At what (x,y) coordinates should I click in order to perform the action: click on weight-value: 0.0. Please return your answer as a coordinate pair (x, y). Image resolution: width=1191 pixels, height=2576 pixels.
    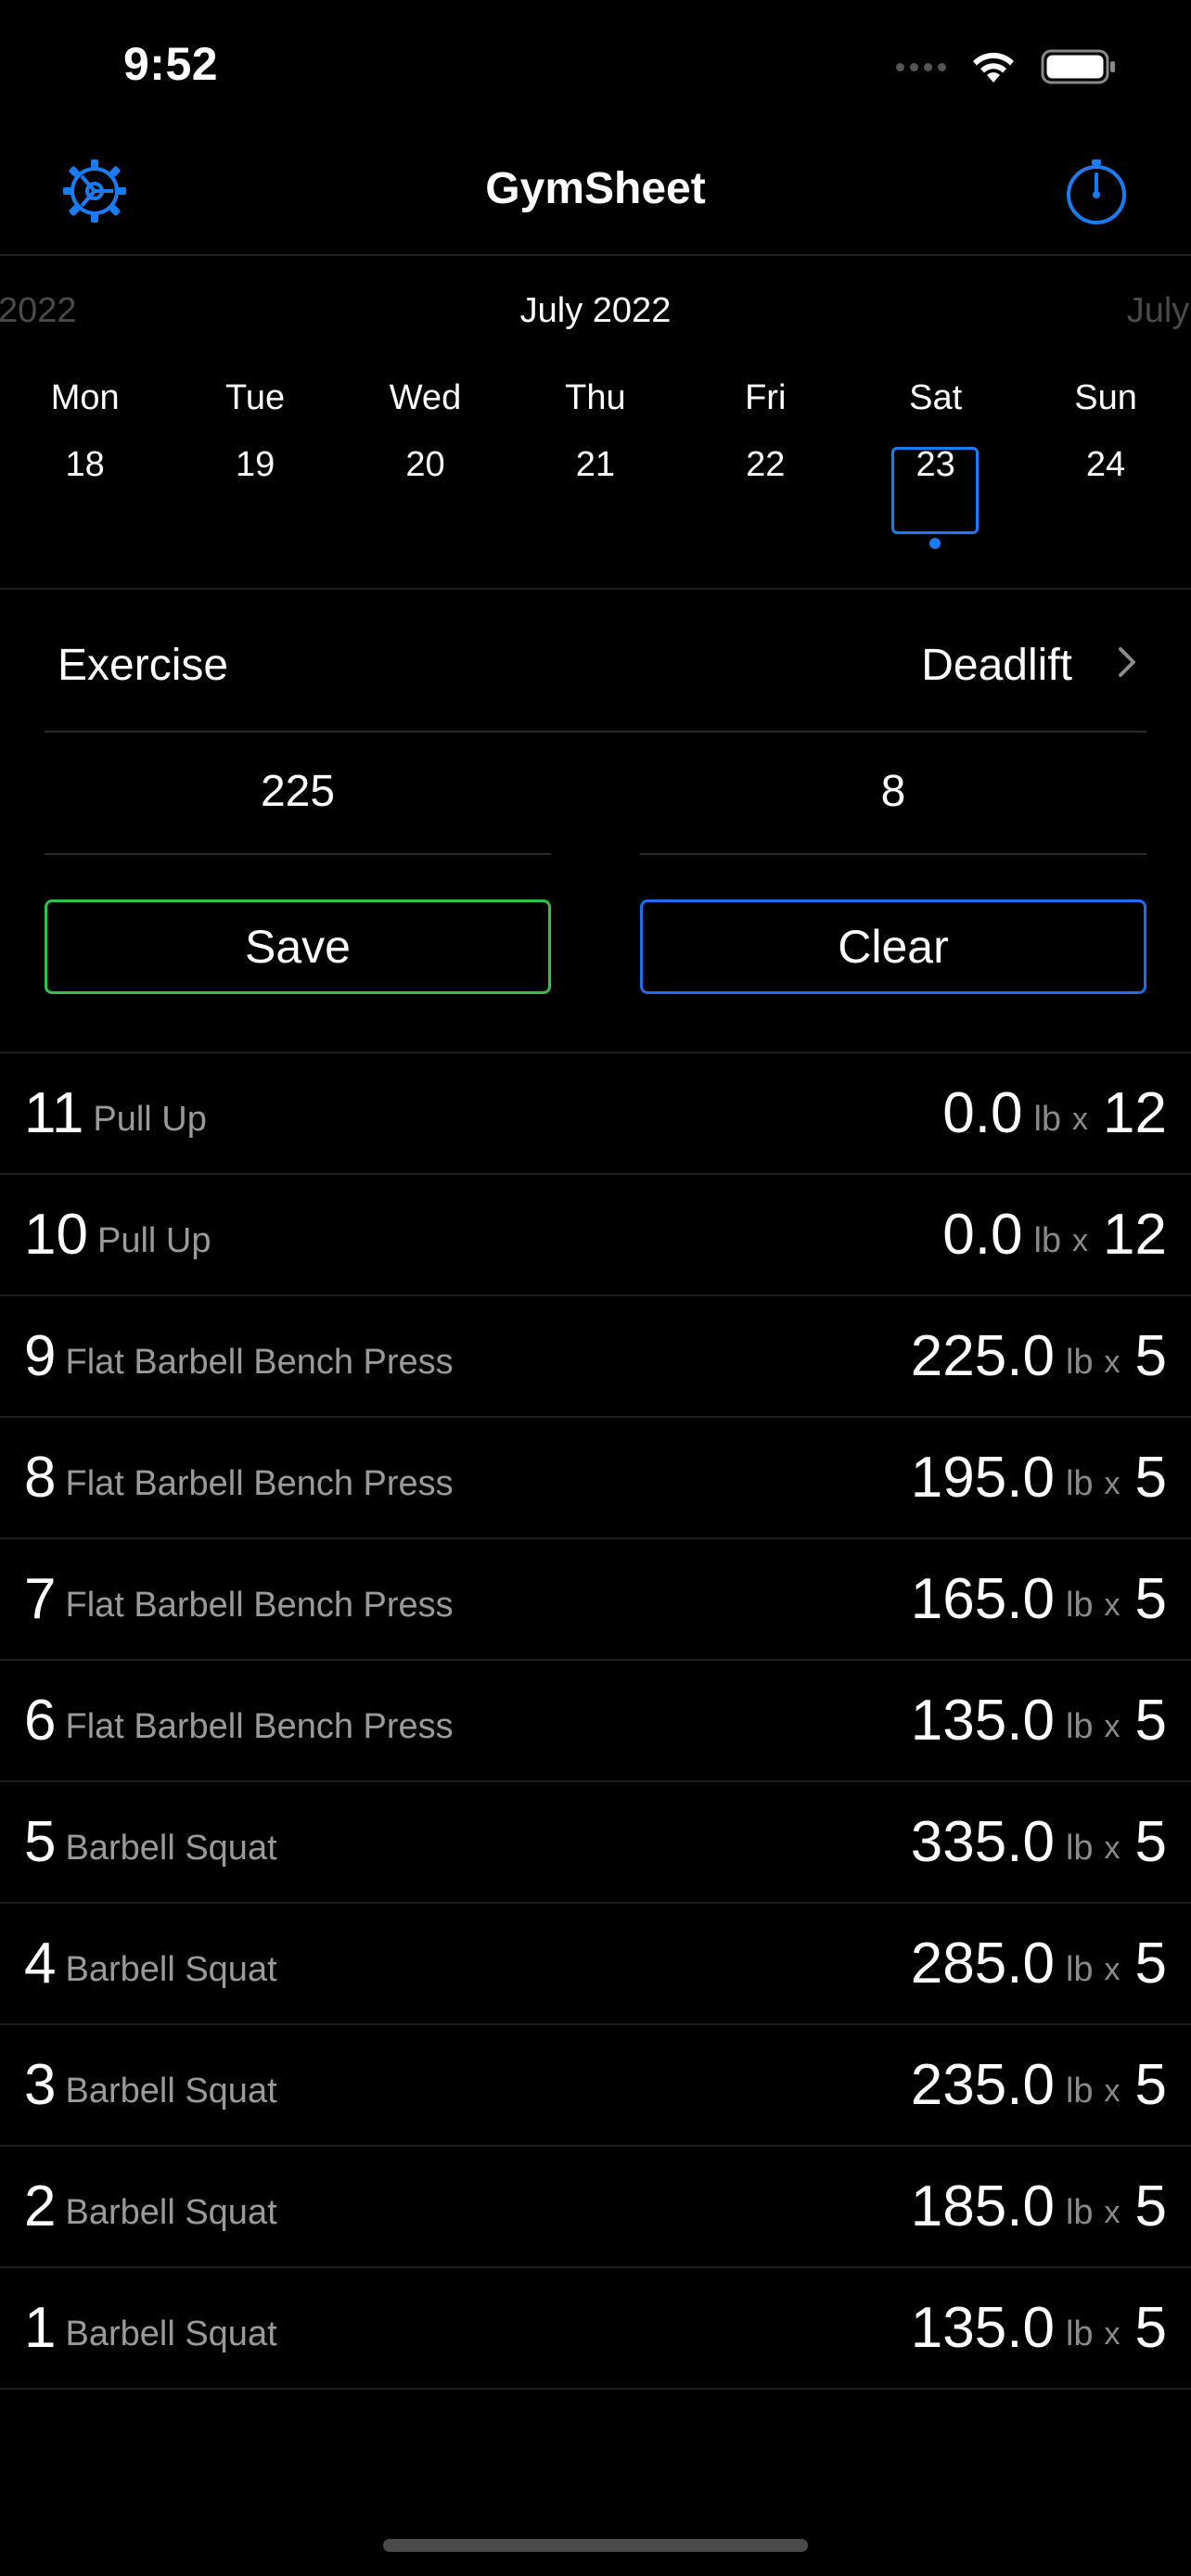
    Looking at the image, I should click on (982, 1113).